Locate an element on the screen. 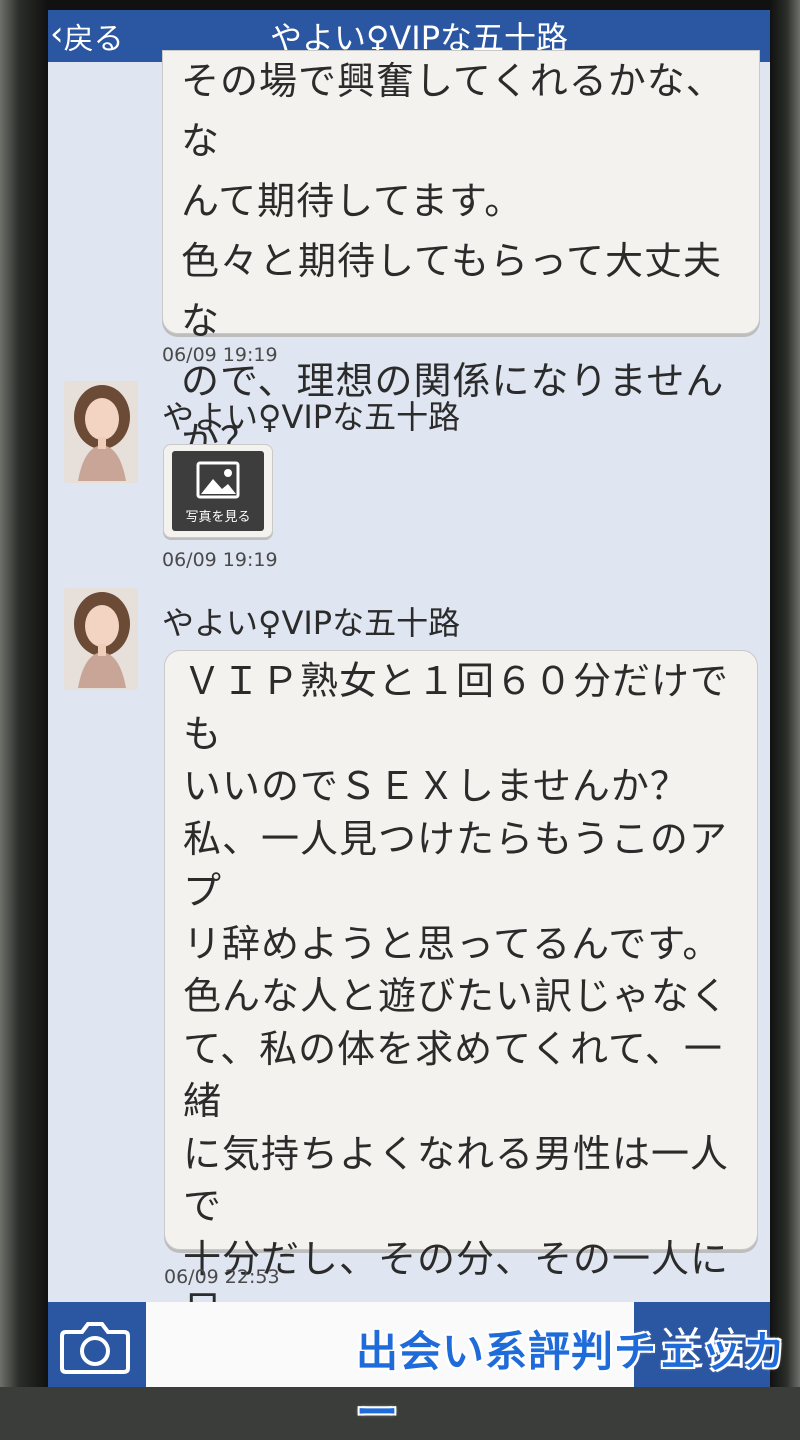 The height and width of the screenshot is (1440, 800). photo-message: 写真を見る is located at coordinates (218, 491).